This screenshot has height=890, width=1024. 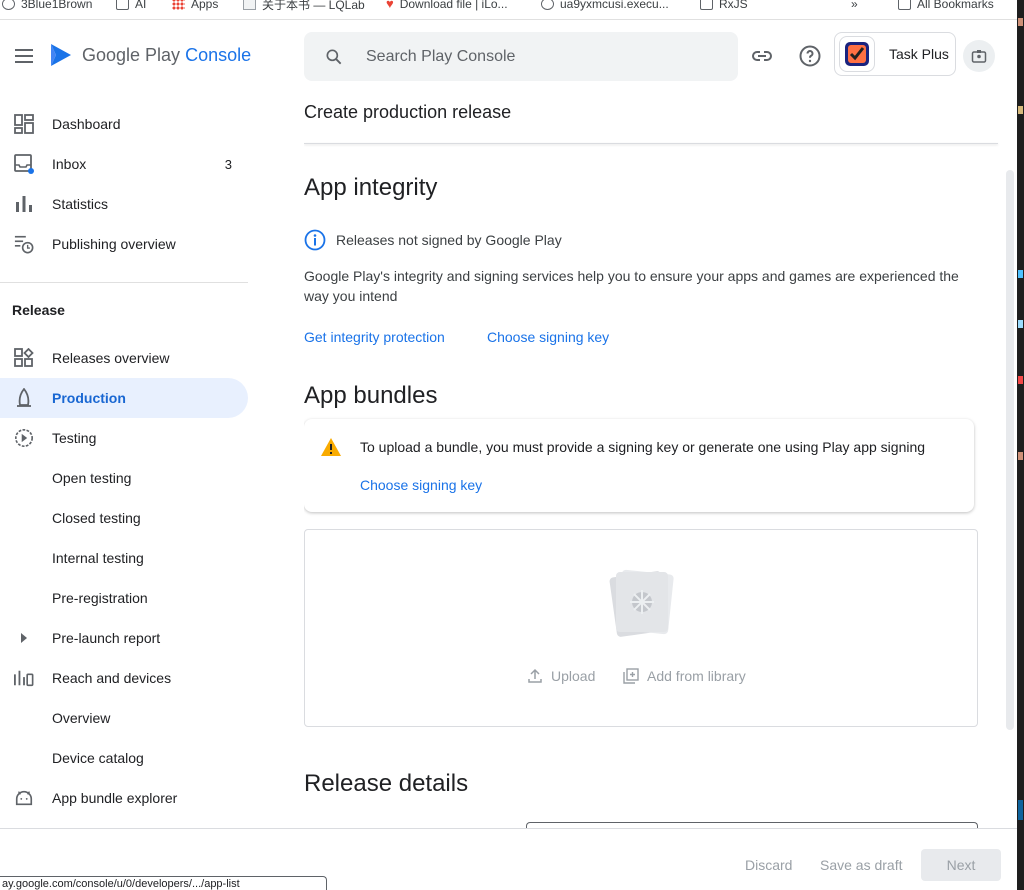 I want to click on sidebar-divider, so click(x=124, y=282).